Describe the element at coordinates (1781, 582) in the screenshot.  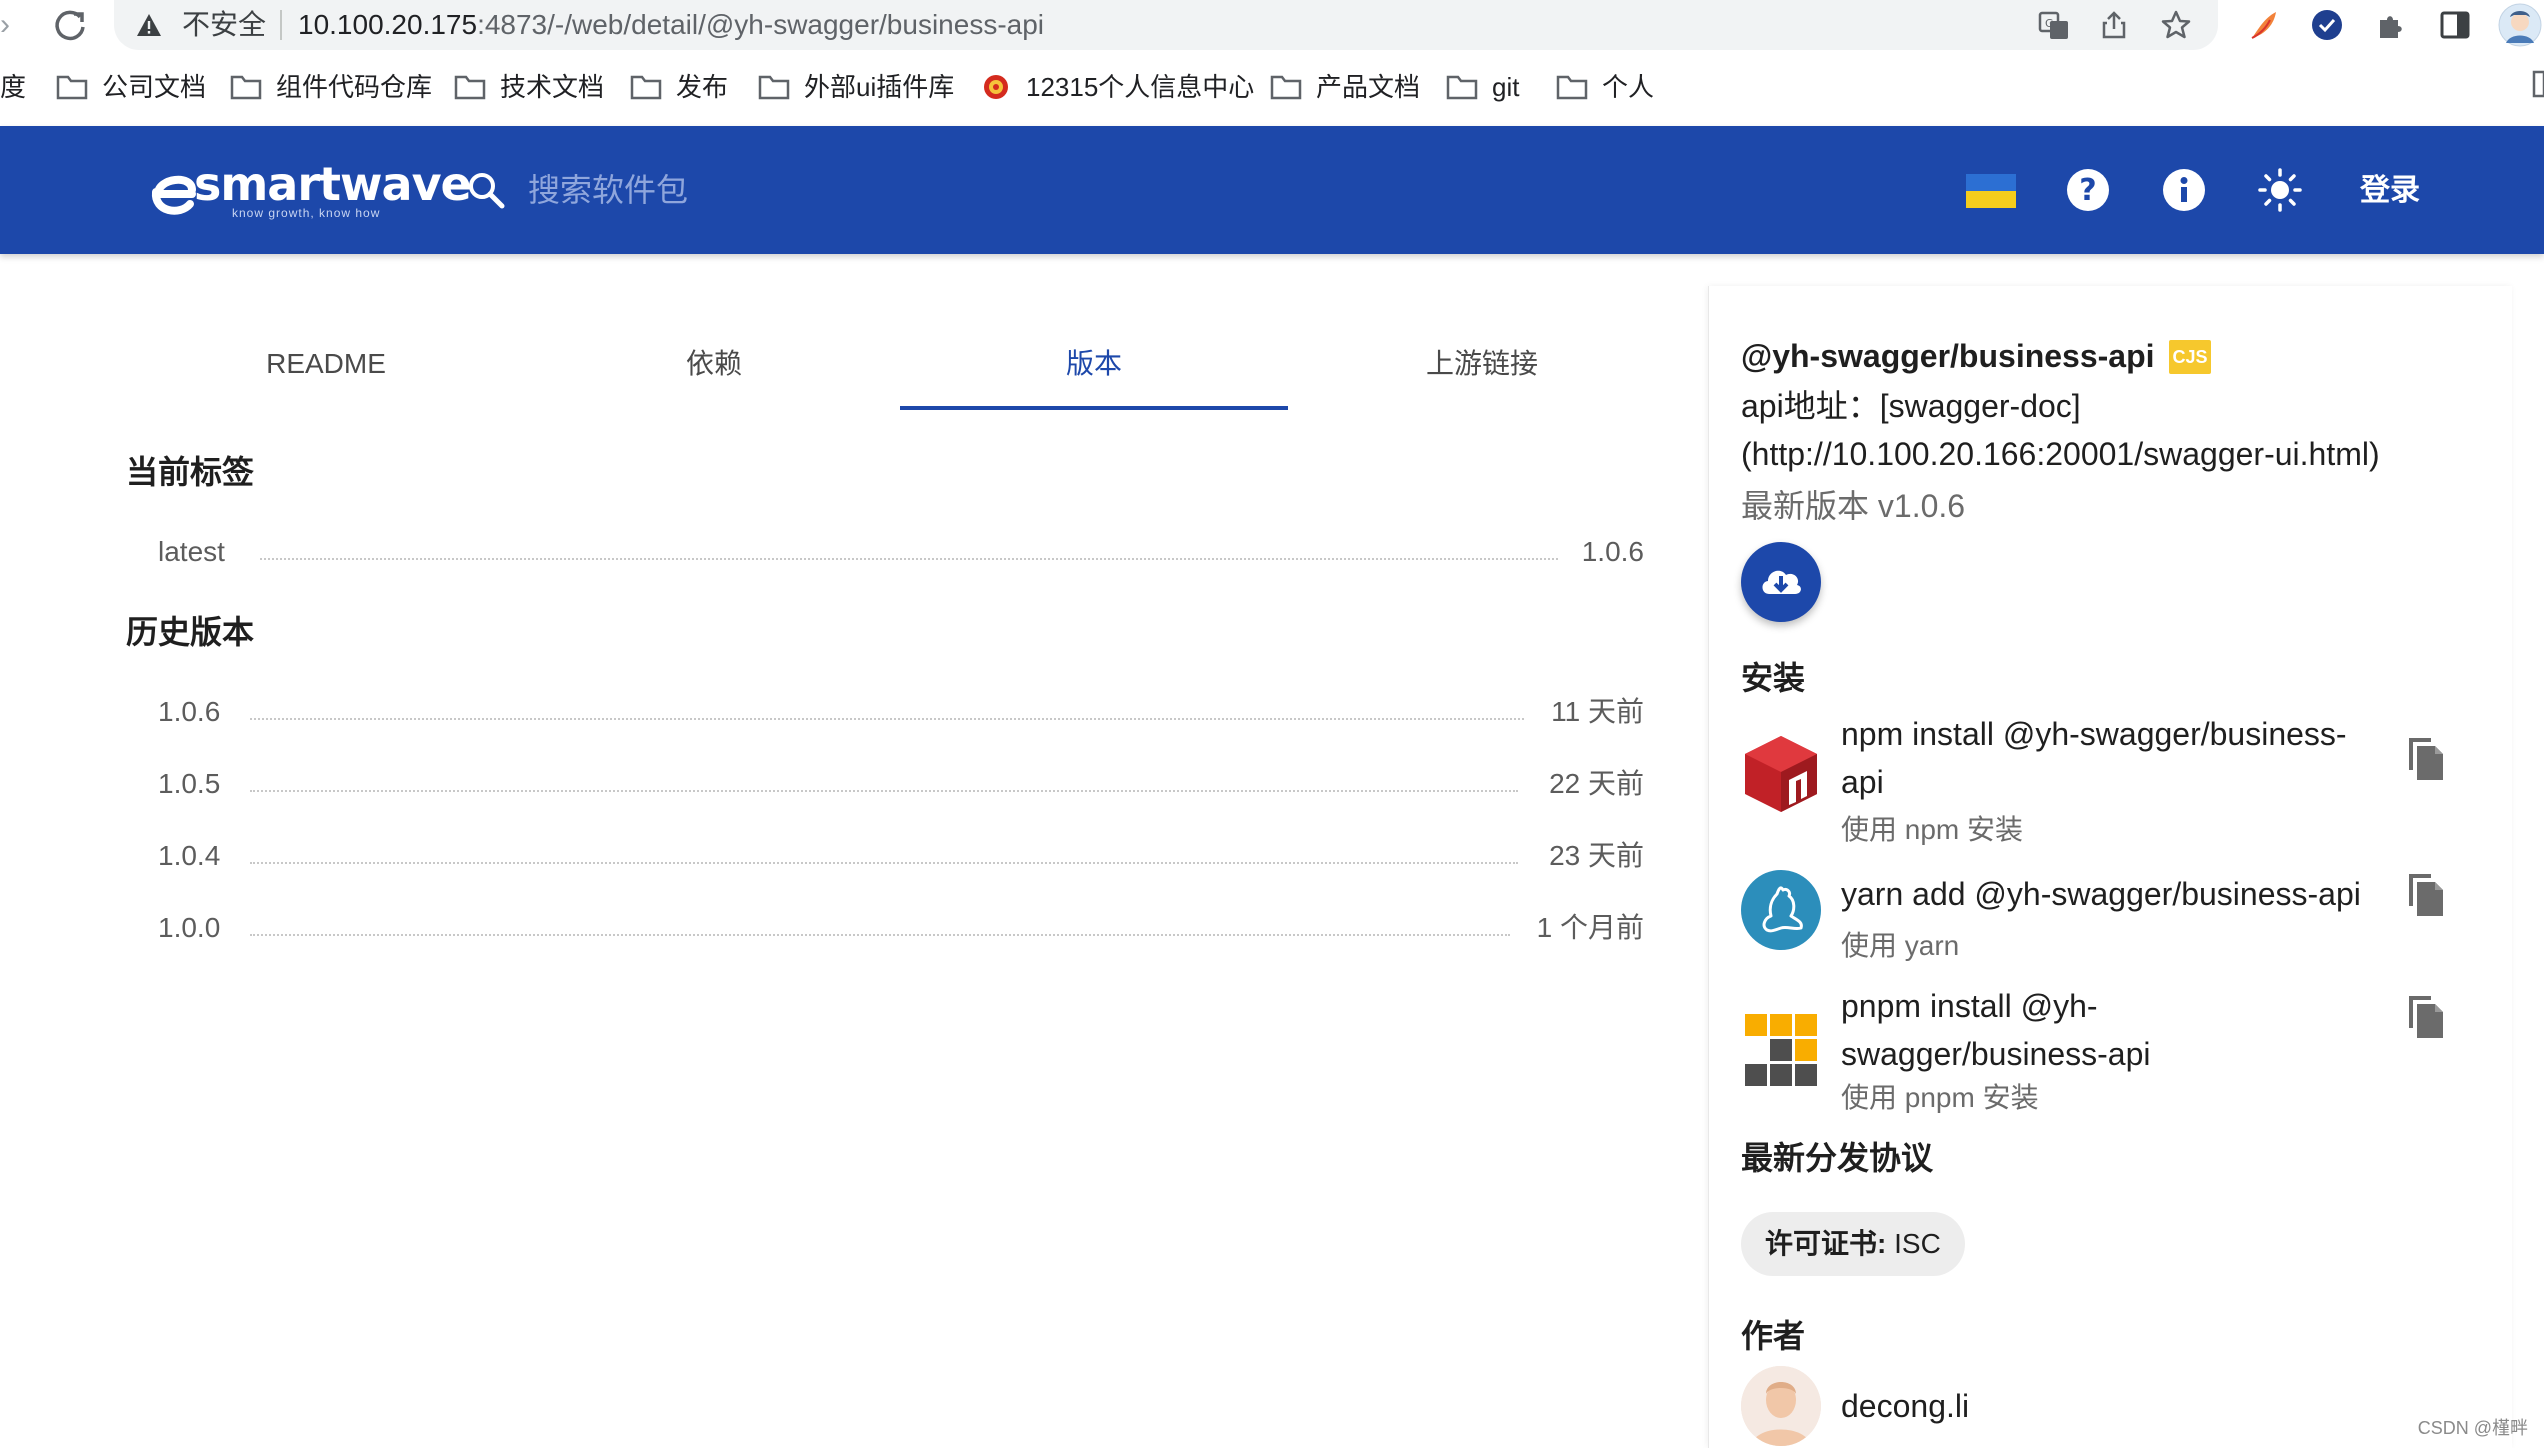
I see `download-tarball-button` at that location.